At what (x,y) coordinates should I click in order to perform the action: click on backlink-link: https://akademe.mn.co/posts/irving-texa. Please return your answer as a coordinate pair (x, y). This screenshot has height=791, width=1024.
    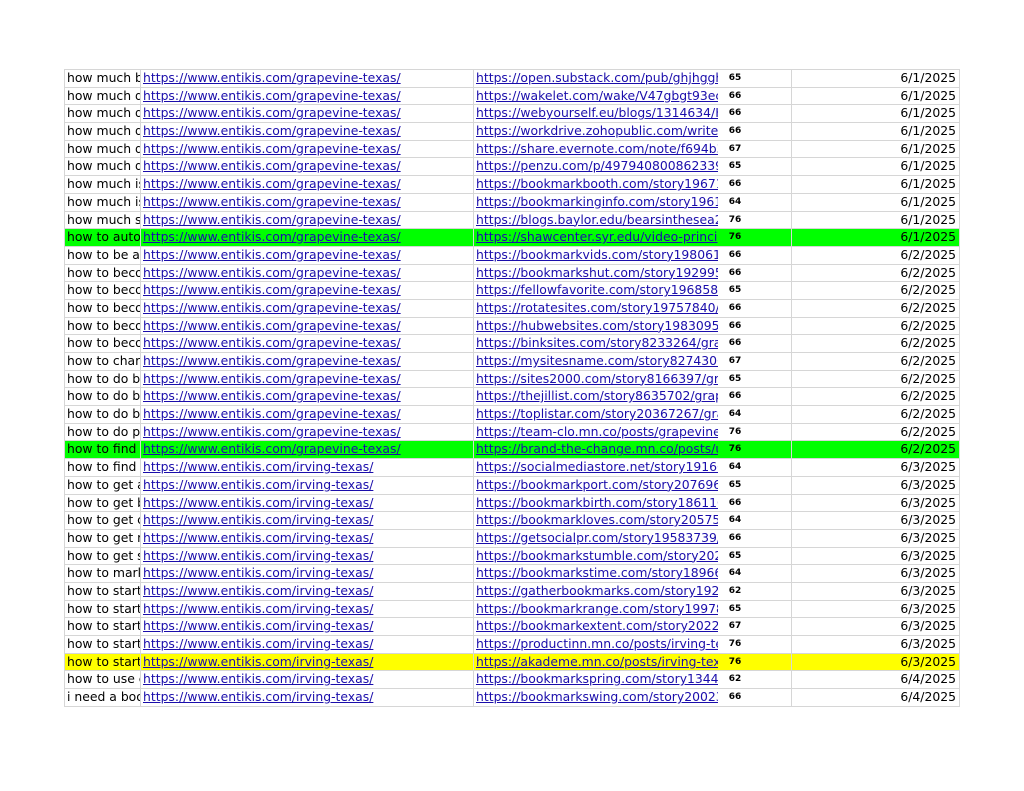
    Looking at the image, I should click on (597, 661).